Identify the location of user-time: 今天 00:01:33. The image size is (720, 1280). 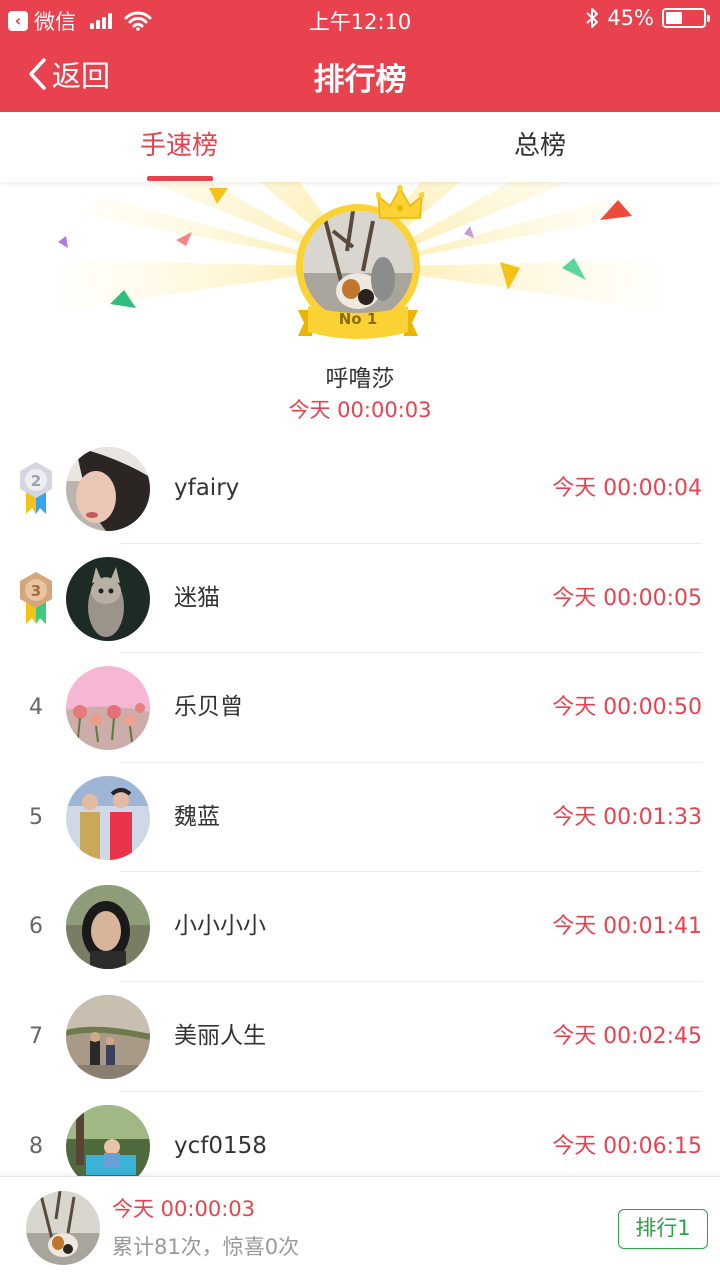
(627, 817).